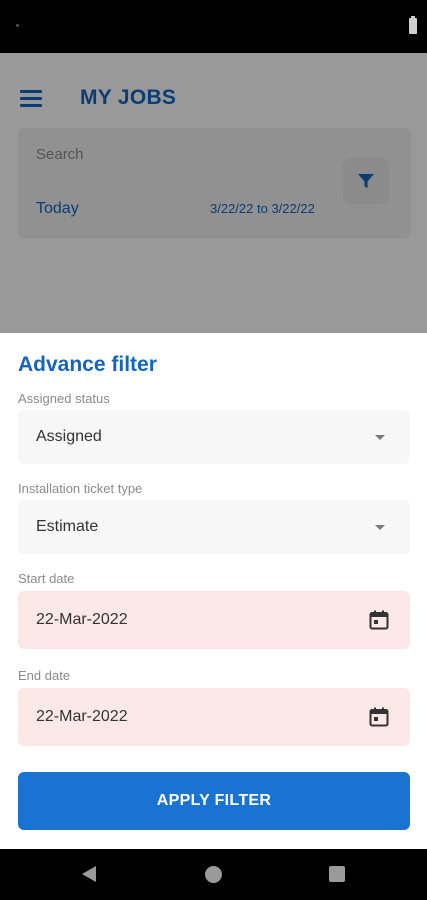 The image size is (427, 900). Describe the element at coordinates (44, 675) in the screenshot. I see `end-date-label: End date` at that location.